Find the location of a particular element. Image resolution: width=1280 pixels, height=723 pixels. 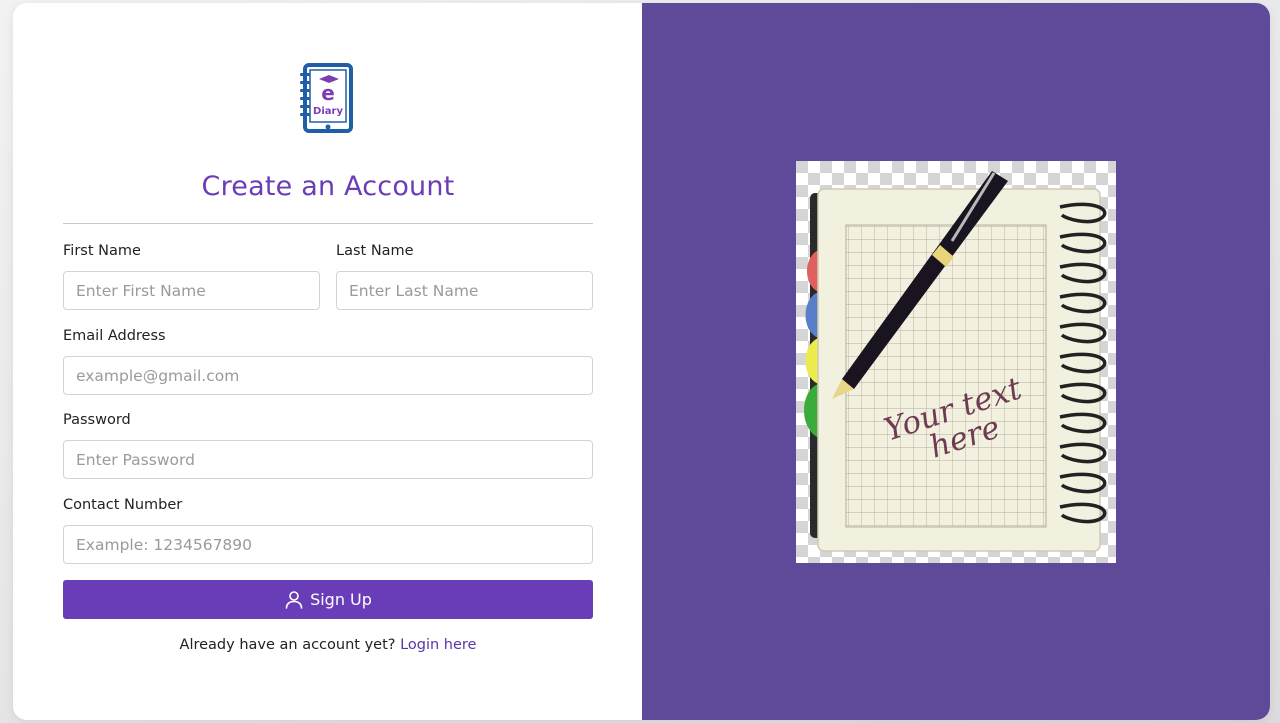

contact-label: Contact Number is located at coordinates (123, 505).